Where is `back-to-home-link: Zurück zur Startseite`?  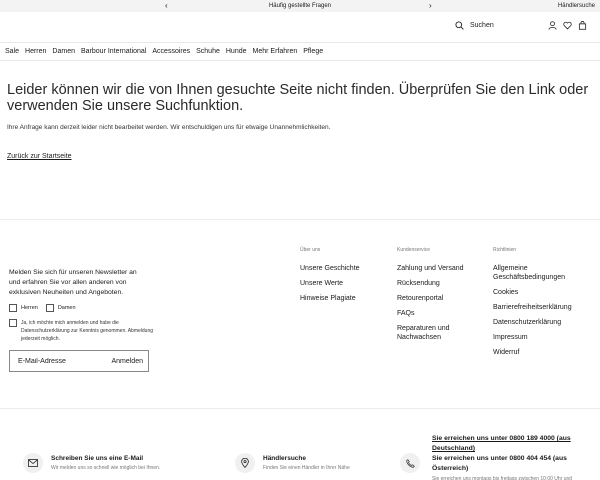 back-to-home-link: Zurück zur Startseite is located at coordinates (39, 156).